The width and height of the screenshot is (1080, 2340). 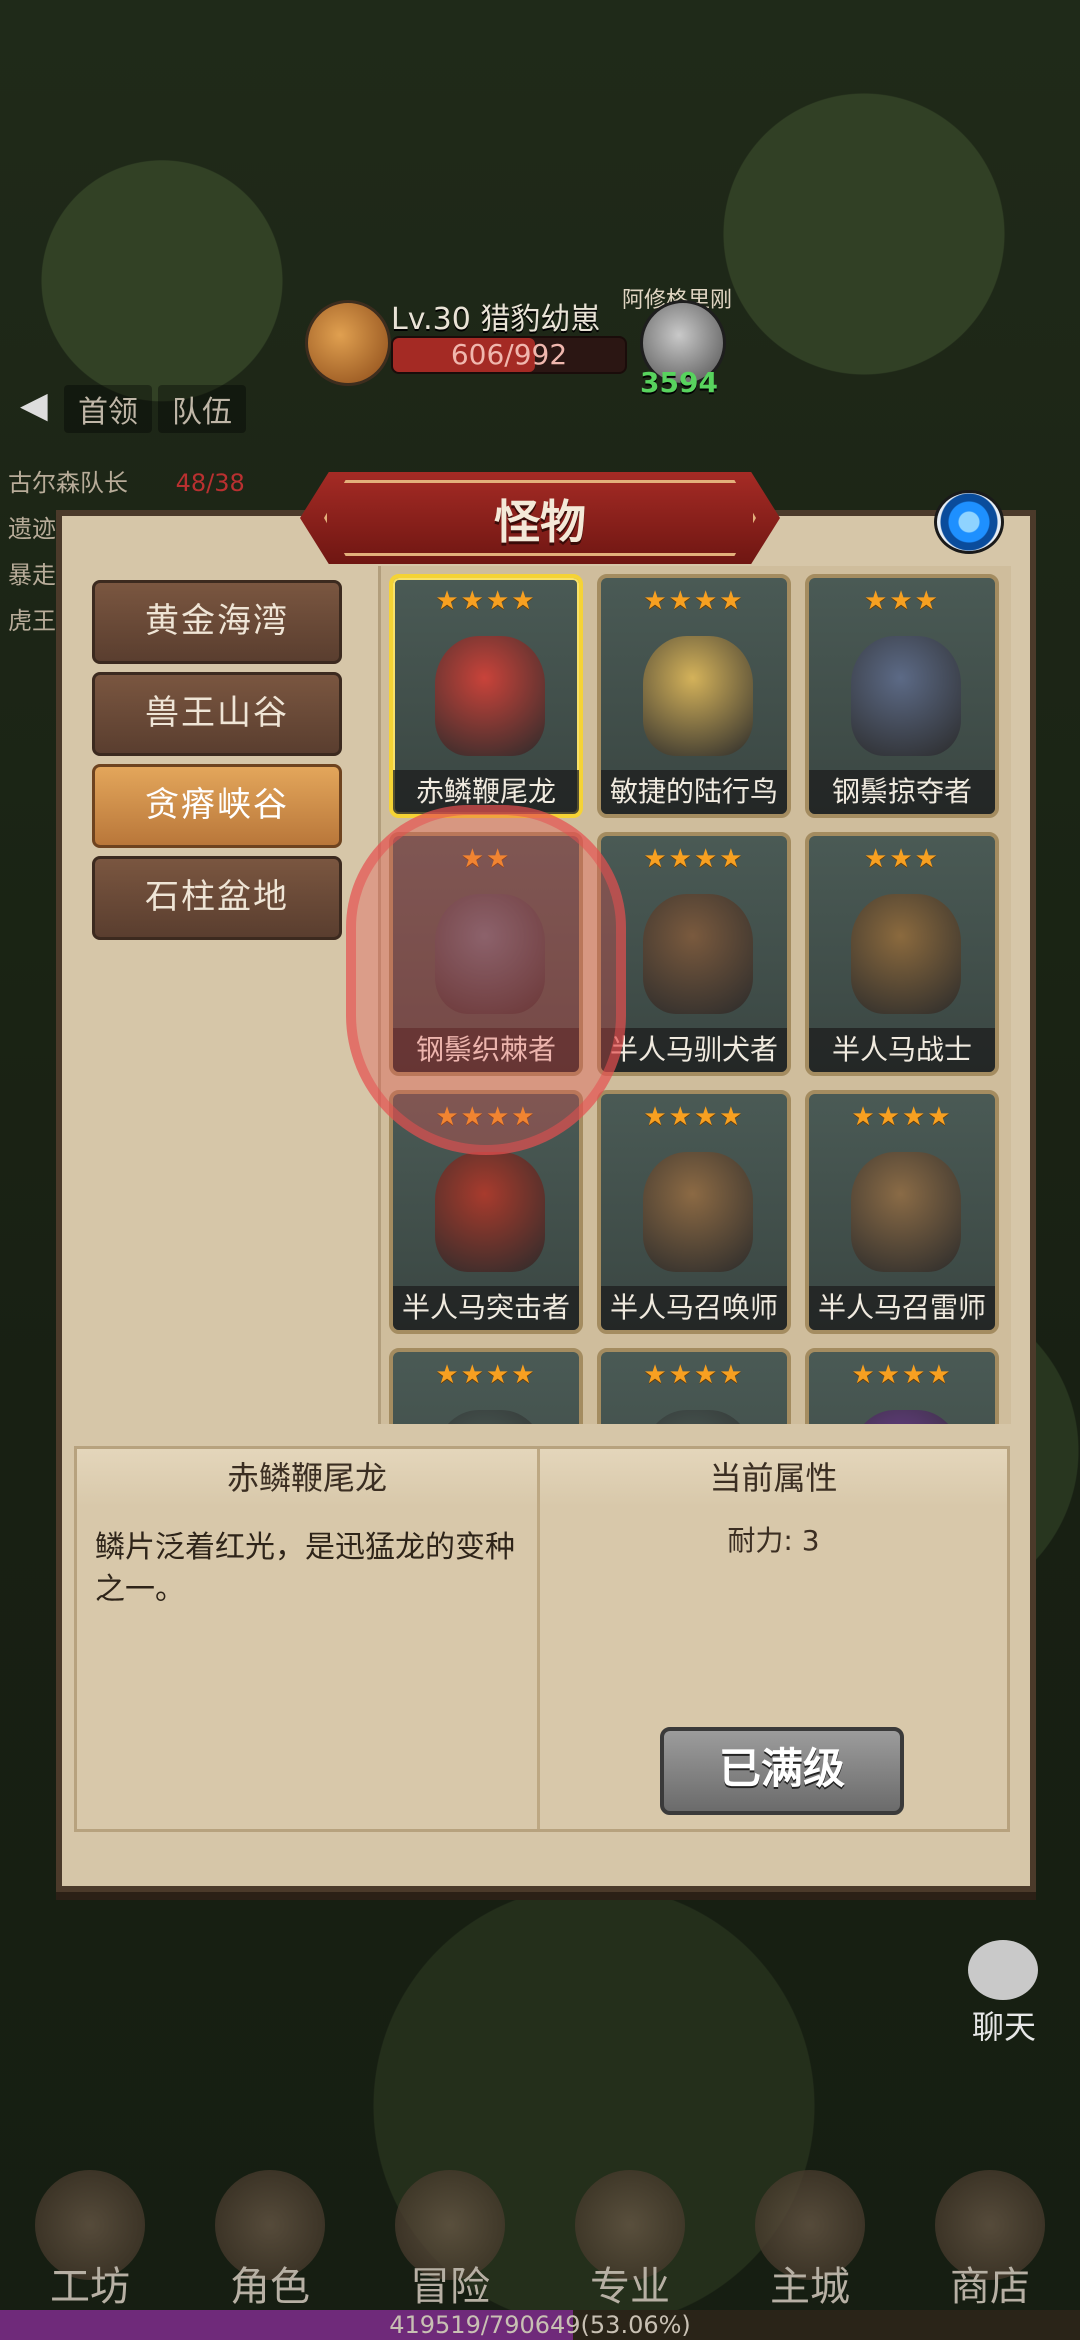 I want to click on nav-shop: 商店, so click(x=990, y=2240).